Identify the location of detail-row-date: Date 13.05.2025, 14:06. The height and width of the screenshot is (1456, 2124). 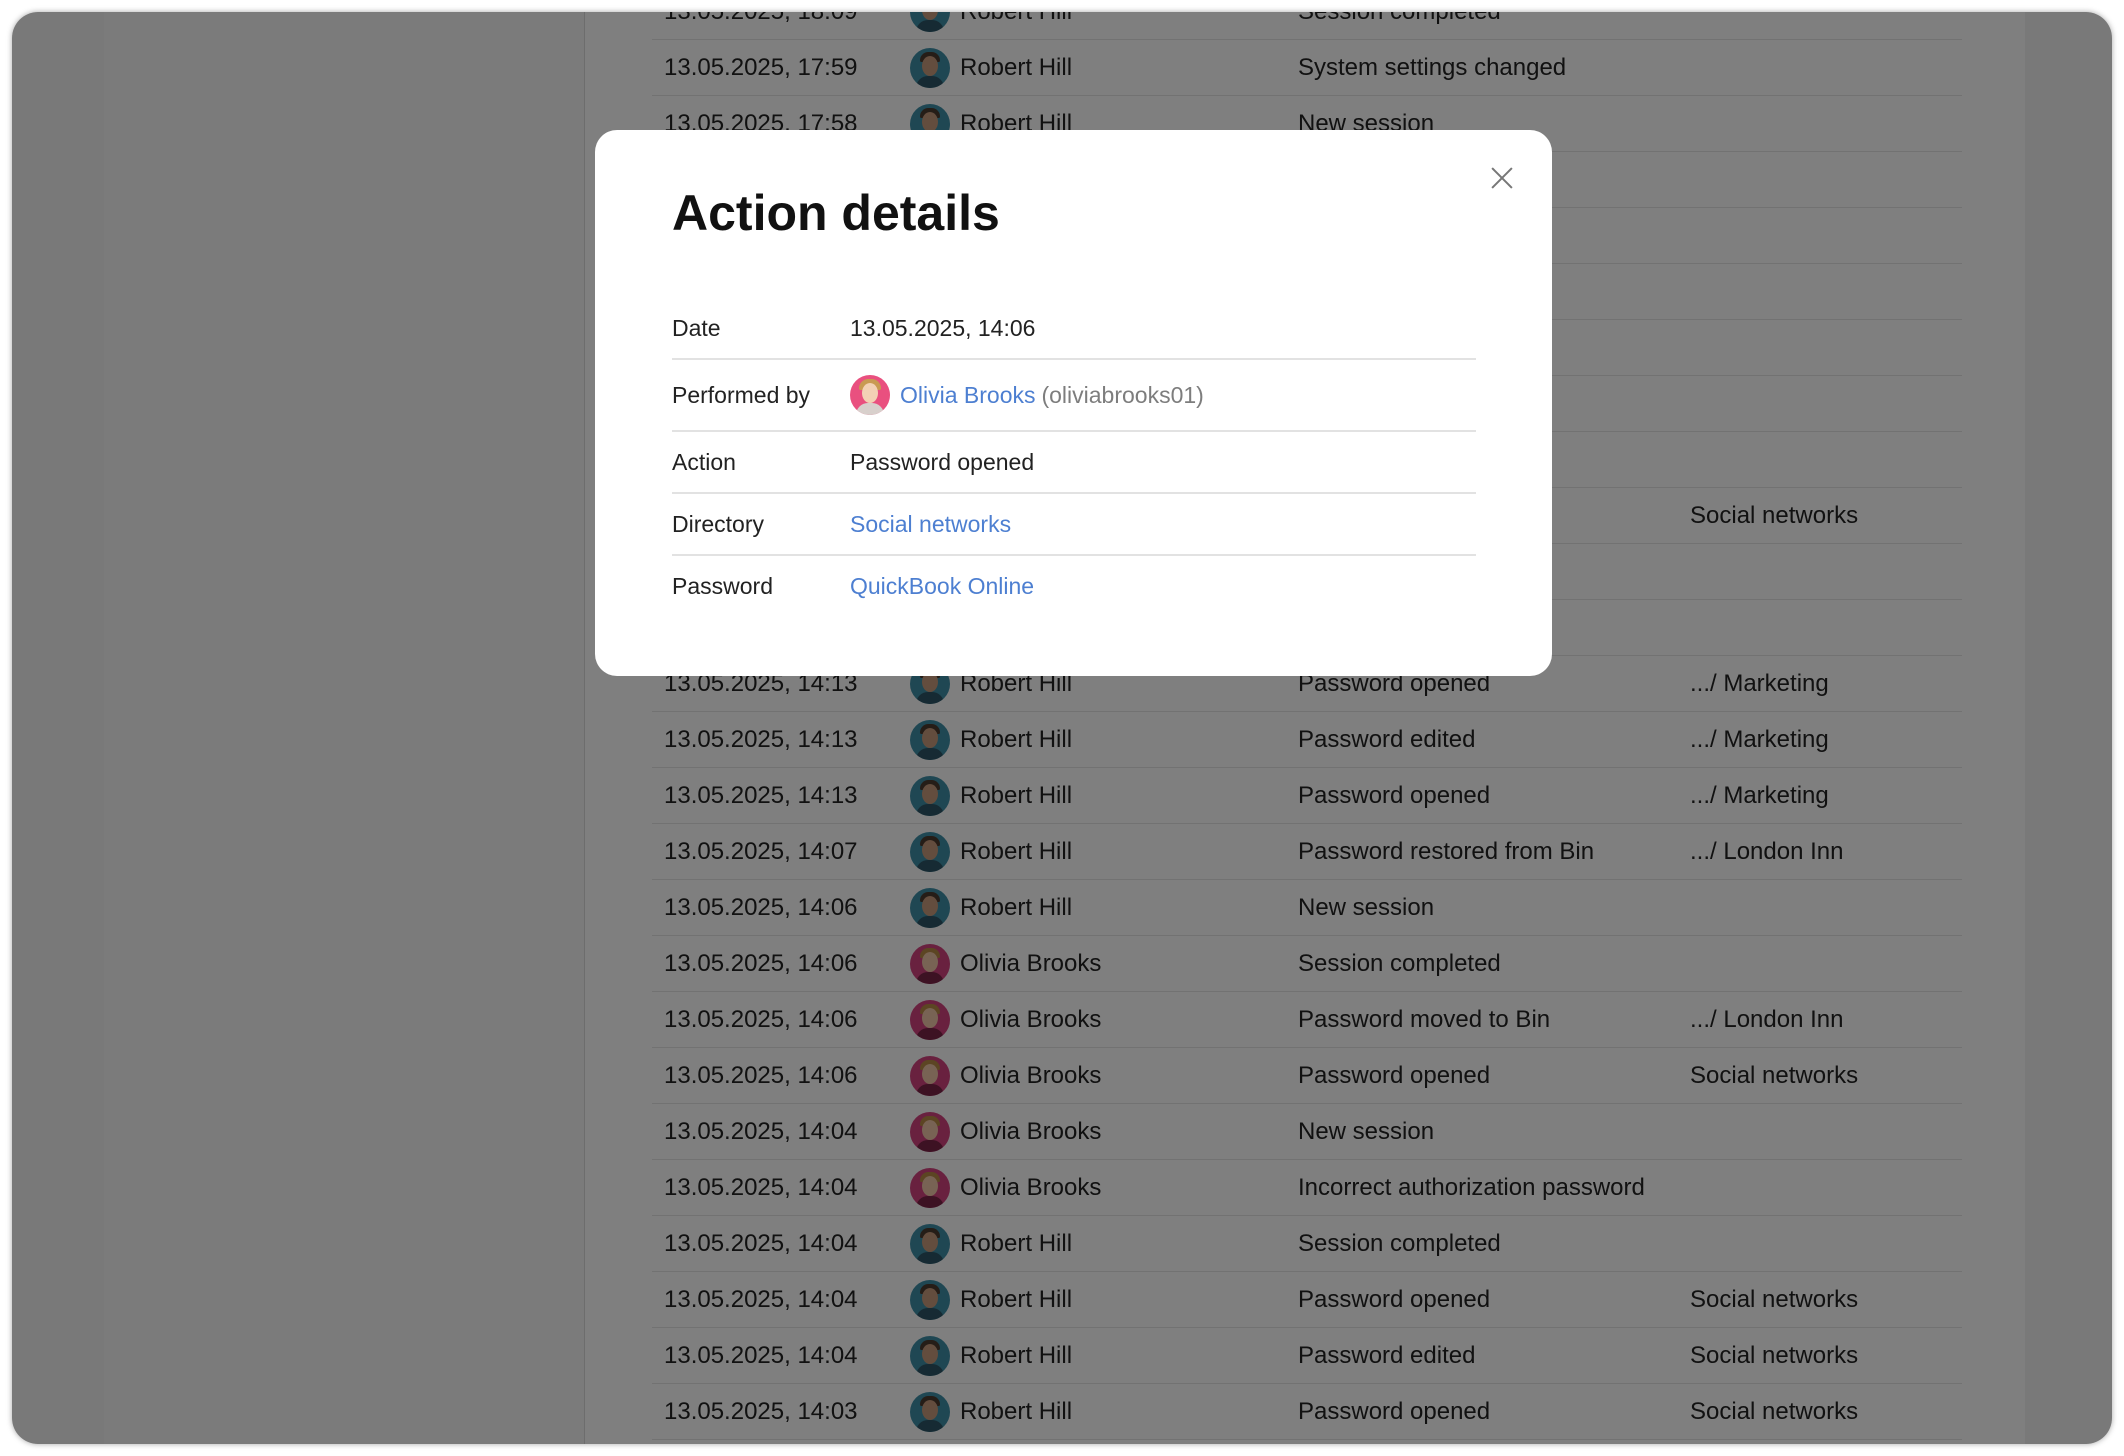
(1074, 329).